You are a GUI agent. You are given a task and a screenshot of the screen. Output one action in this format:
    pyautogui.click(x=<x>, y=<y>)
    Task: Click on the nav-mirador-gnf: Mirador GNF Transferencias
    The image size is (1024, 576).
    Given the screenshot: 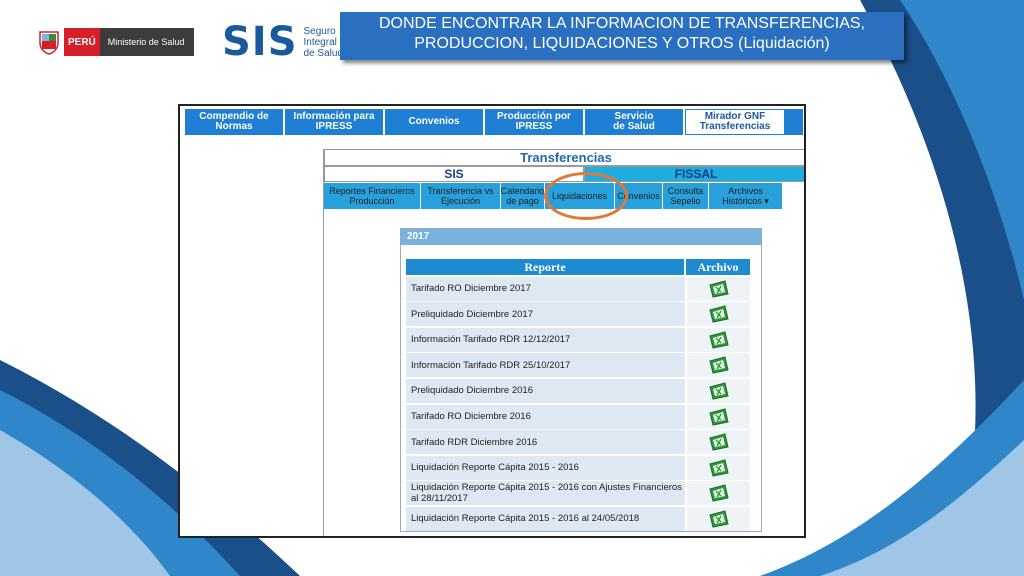 What is the action you would take?
    pyautogui.click(x=735, y=122)
    